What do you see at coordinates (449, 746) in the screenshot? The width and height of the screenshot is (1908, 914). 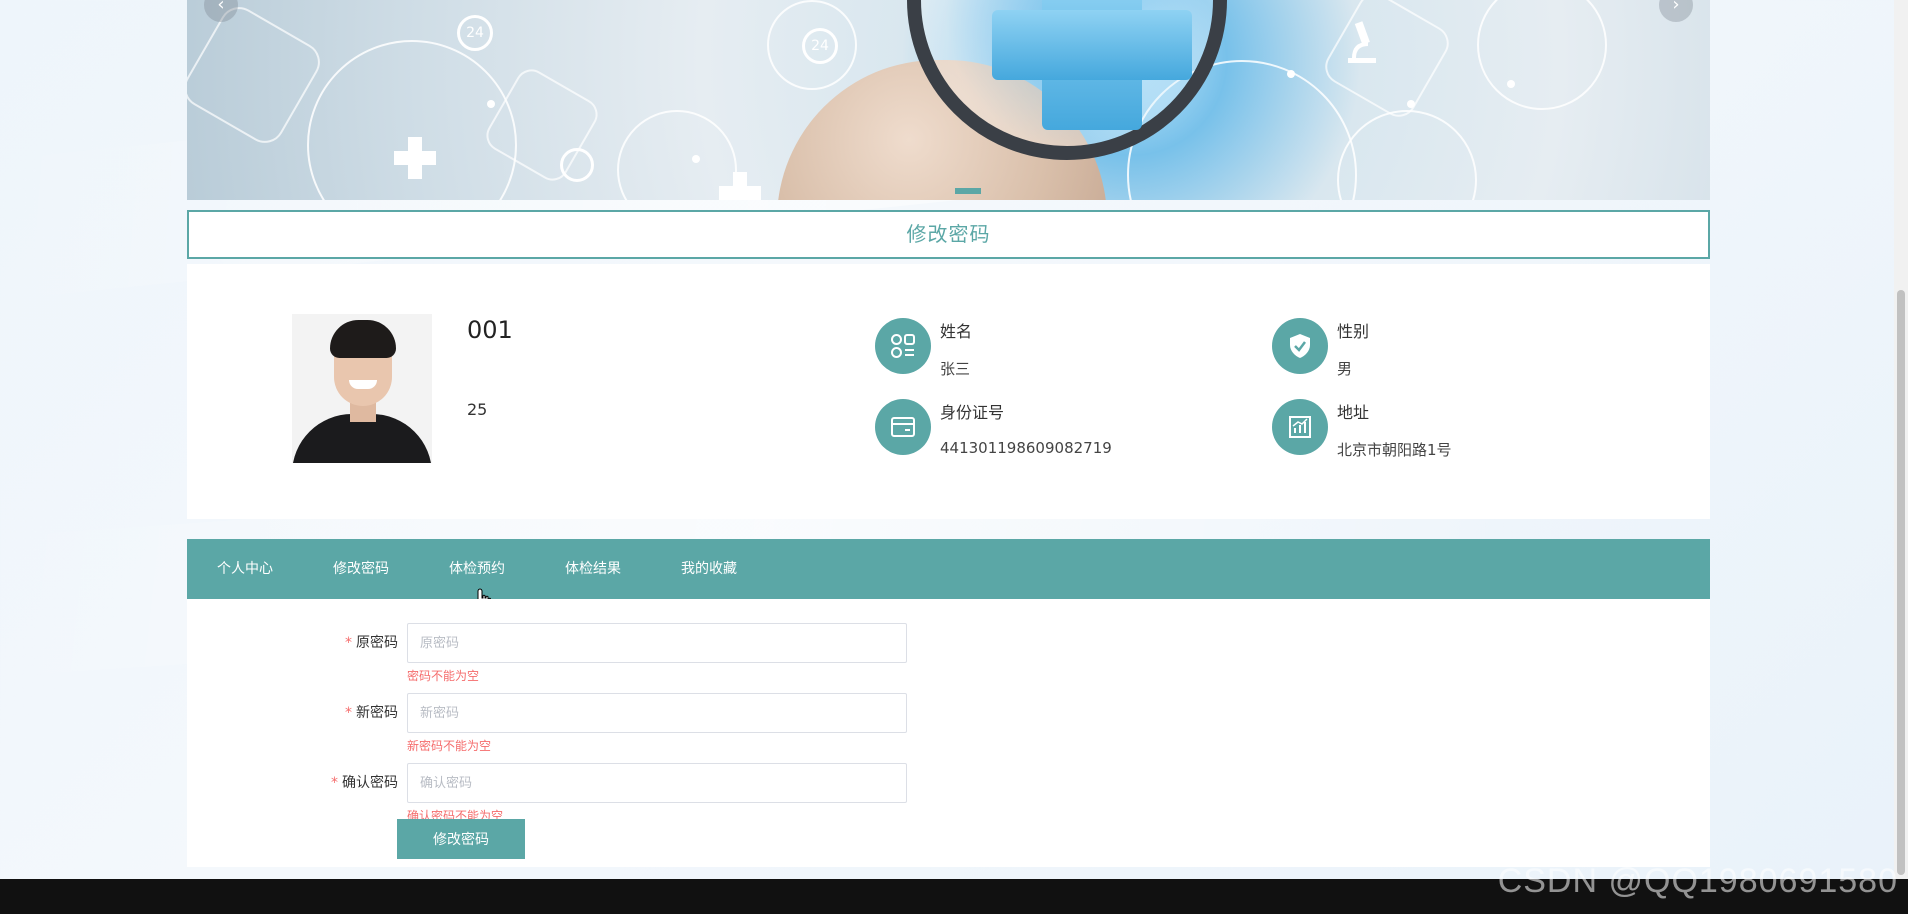 I see `new-password-error: 新密码不能为空` at bounding box center [449, 746].